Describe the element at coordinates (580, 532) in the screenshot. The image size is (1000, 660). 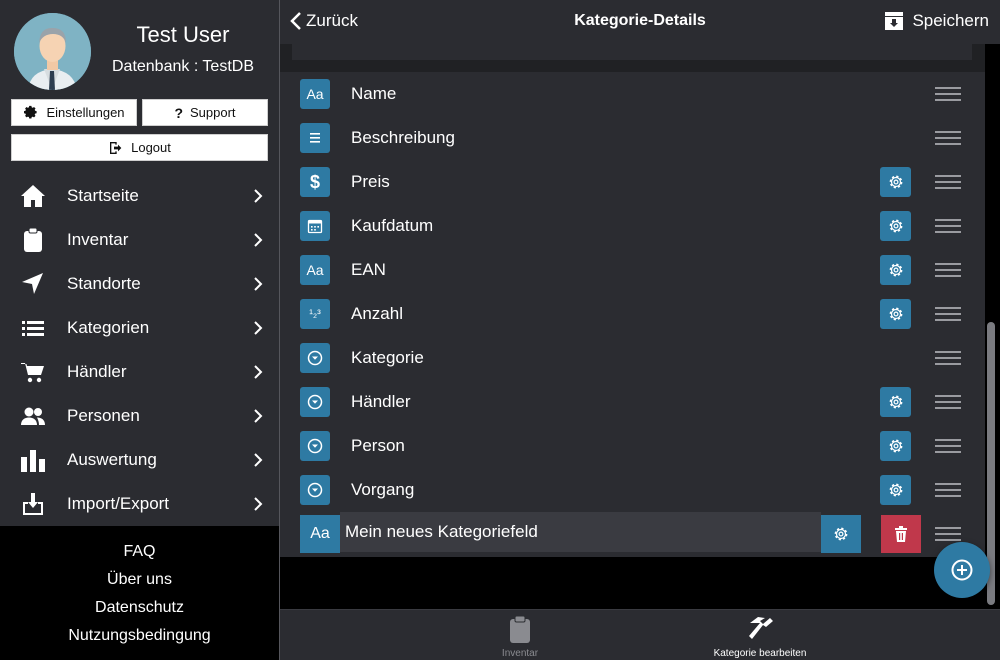
I see `new-field-name-input` at that location.